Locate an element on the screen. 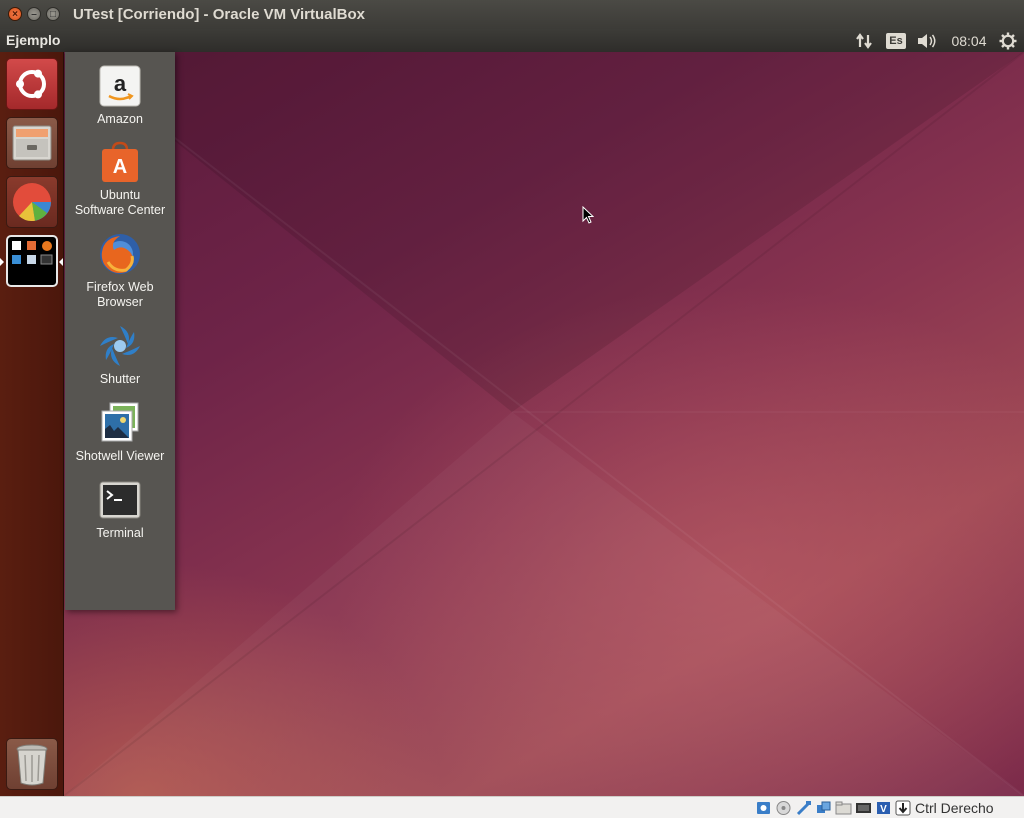 Image resolution: width=1024 pixels, height=818 pixels. svg-text: A is located at coordinates (120, 167).